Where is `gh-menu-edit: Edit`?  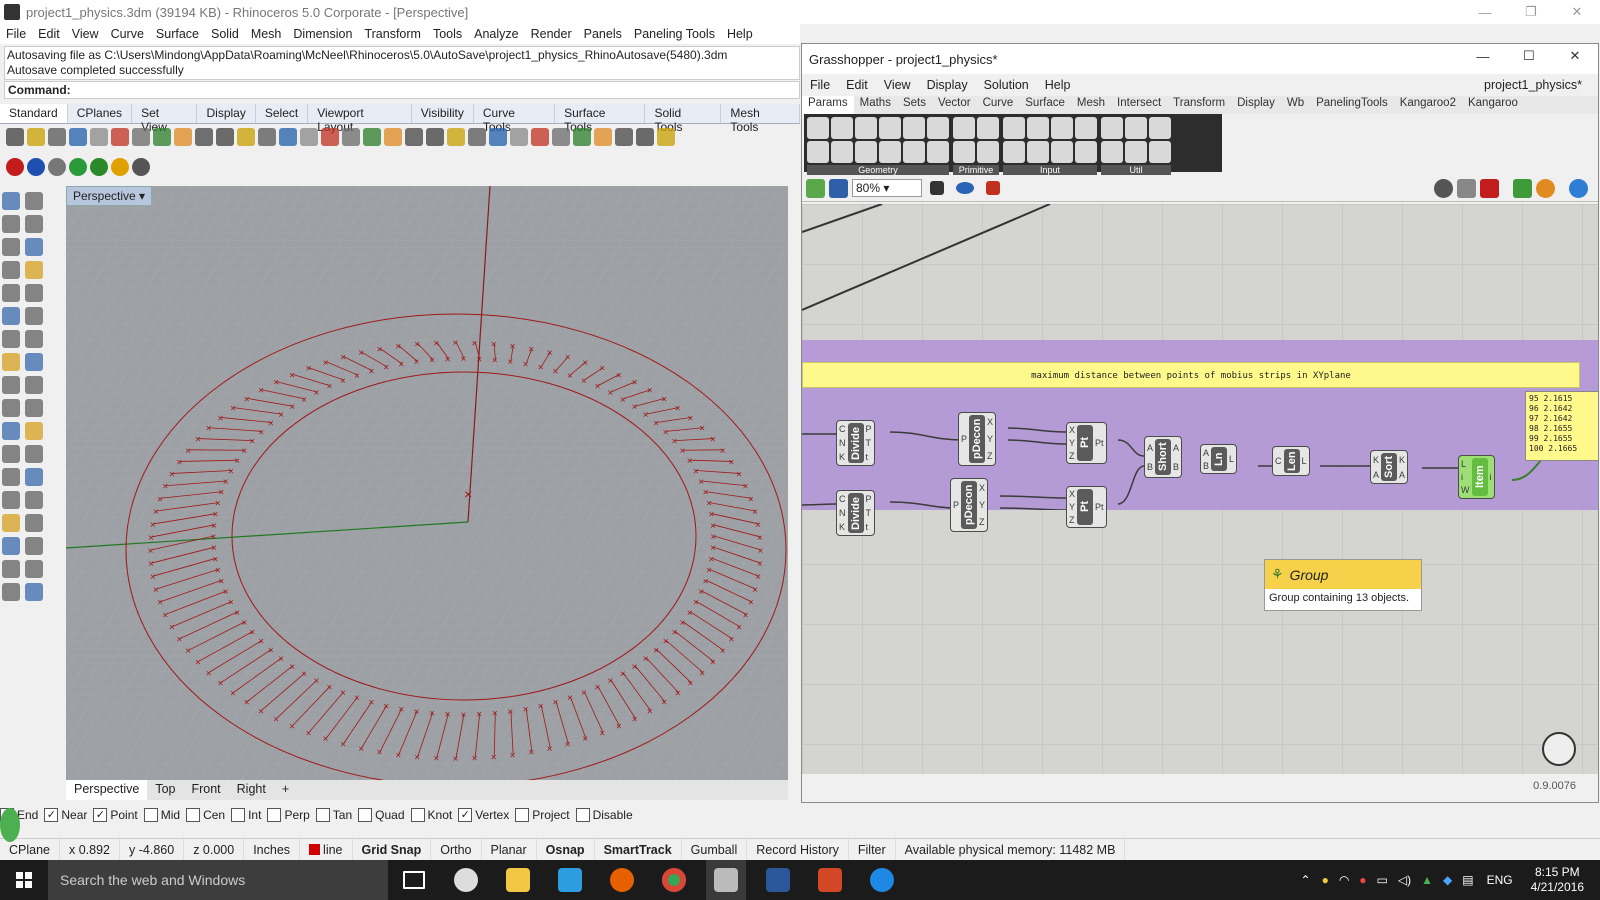 gh-menu-edit: Edit is located at coordinates (857, 85).